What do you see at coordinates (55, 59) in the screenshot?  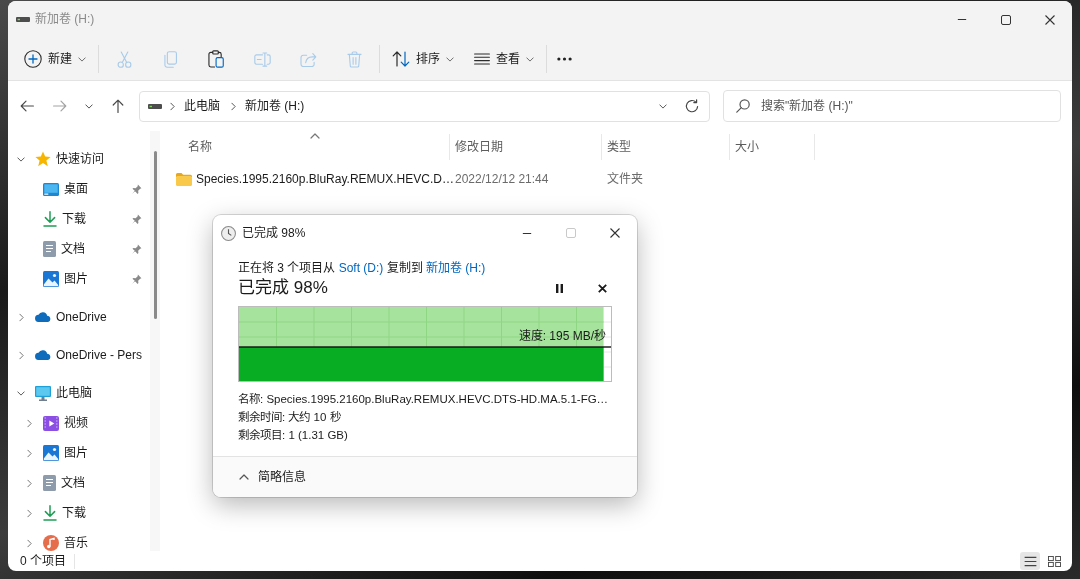 I see `new-button: 新建` at bounding box center [55, 59].